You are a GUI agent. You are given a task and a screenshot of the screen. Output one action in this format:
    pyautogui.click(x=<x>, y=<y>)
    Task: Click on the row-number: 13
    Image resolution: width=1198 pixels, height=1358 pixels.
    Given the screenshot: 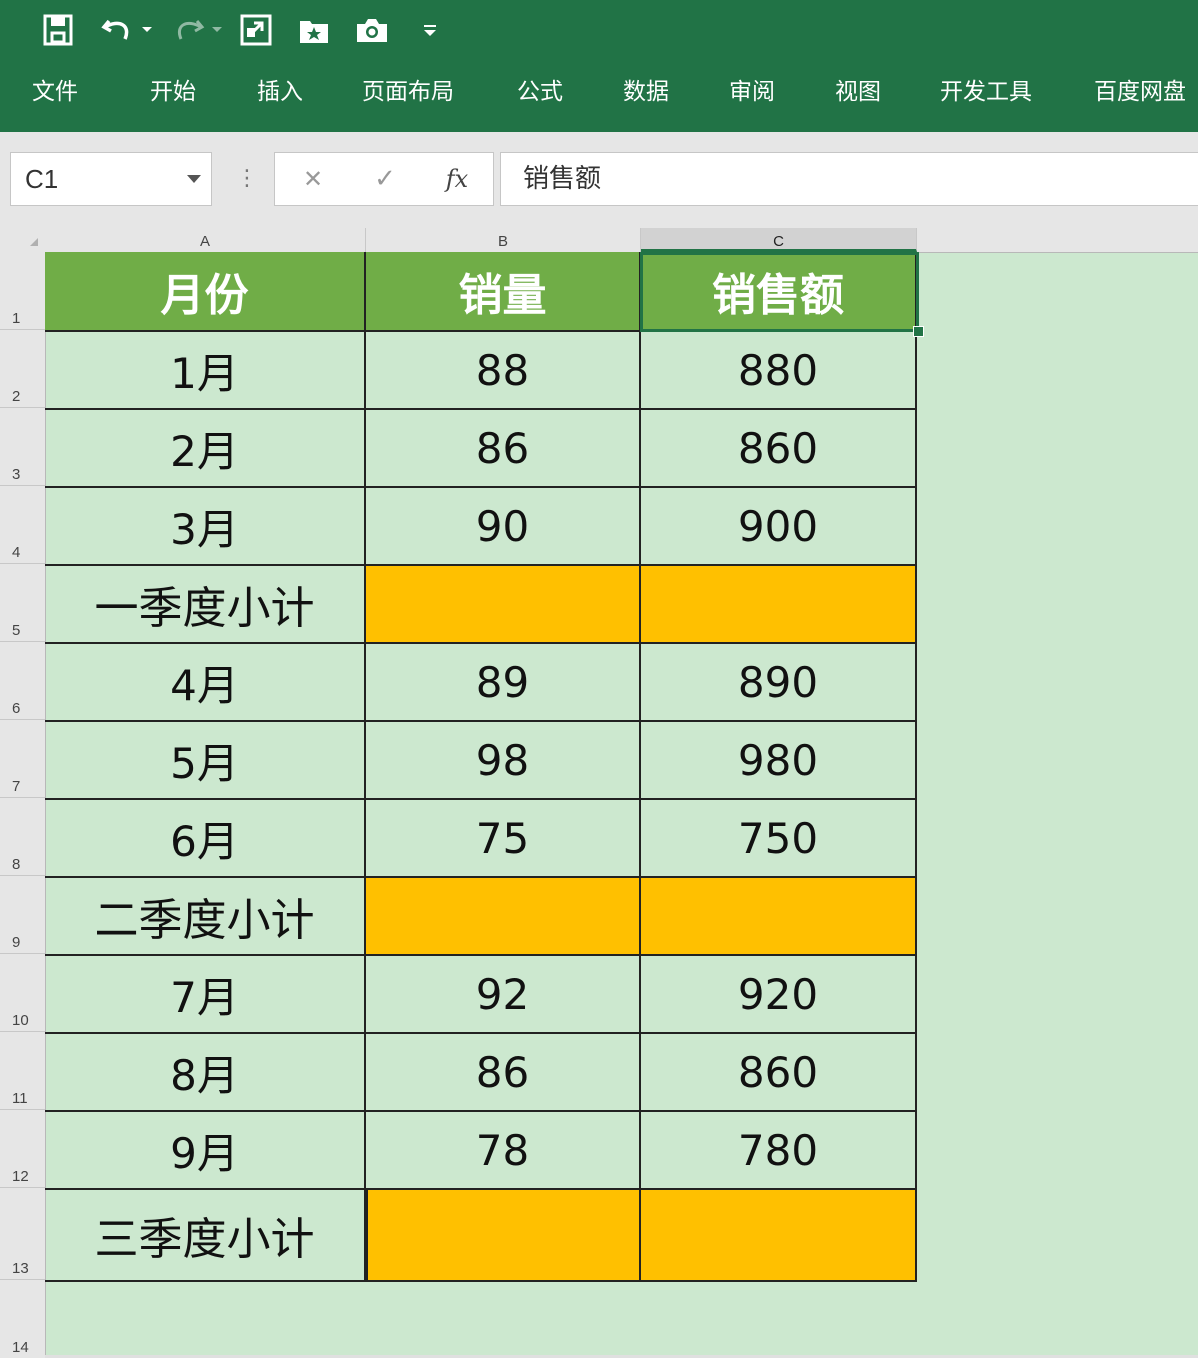 What is the action you would take?
    pyautogui.click(x=20, y=1268)
    